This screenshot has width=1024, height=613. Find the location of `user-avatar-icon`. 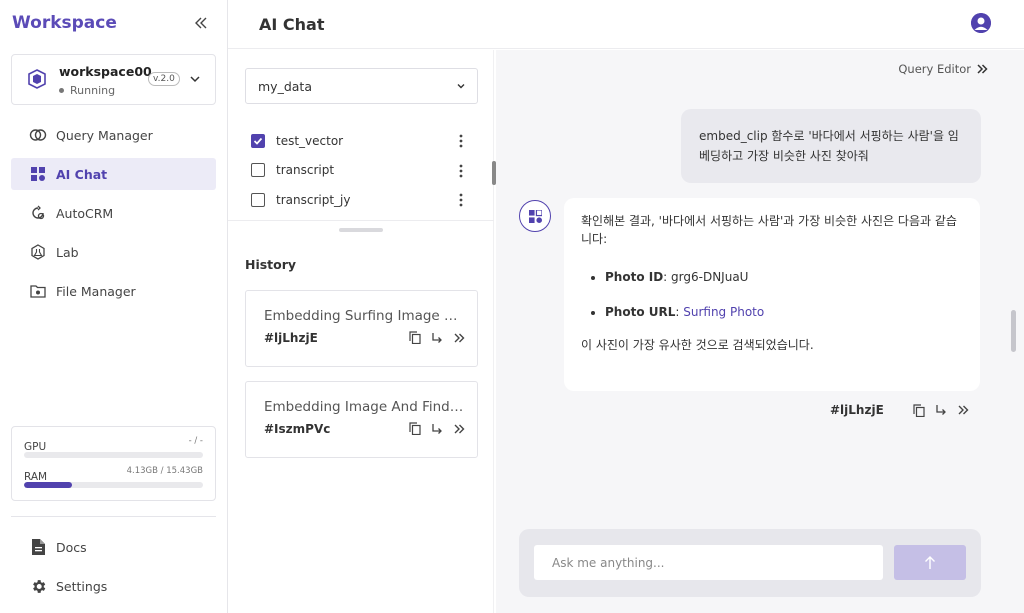

user-avatar-icon is located at coordinates (981, 23).